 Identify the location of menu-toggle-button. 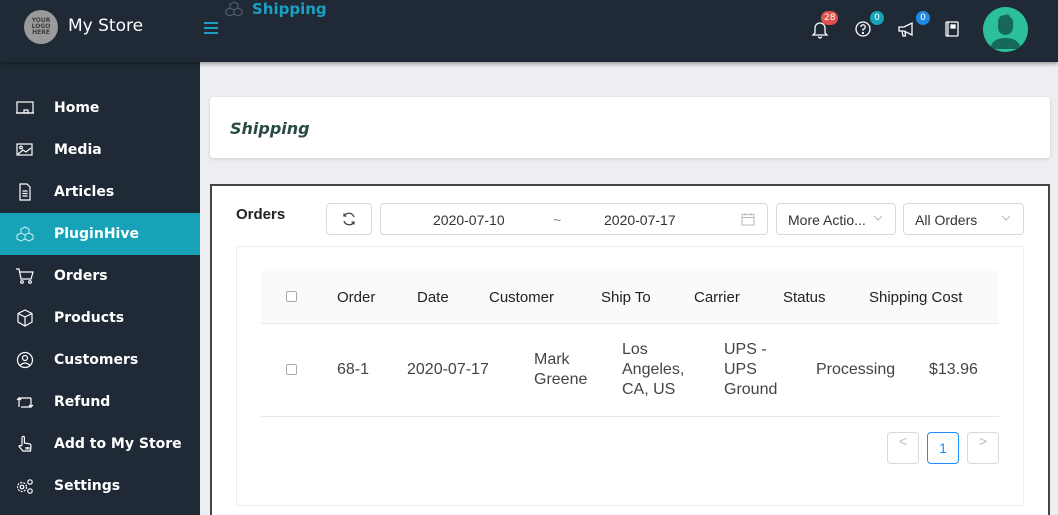
(211, 28).